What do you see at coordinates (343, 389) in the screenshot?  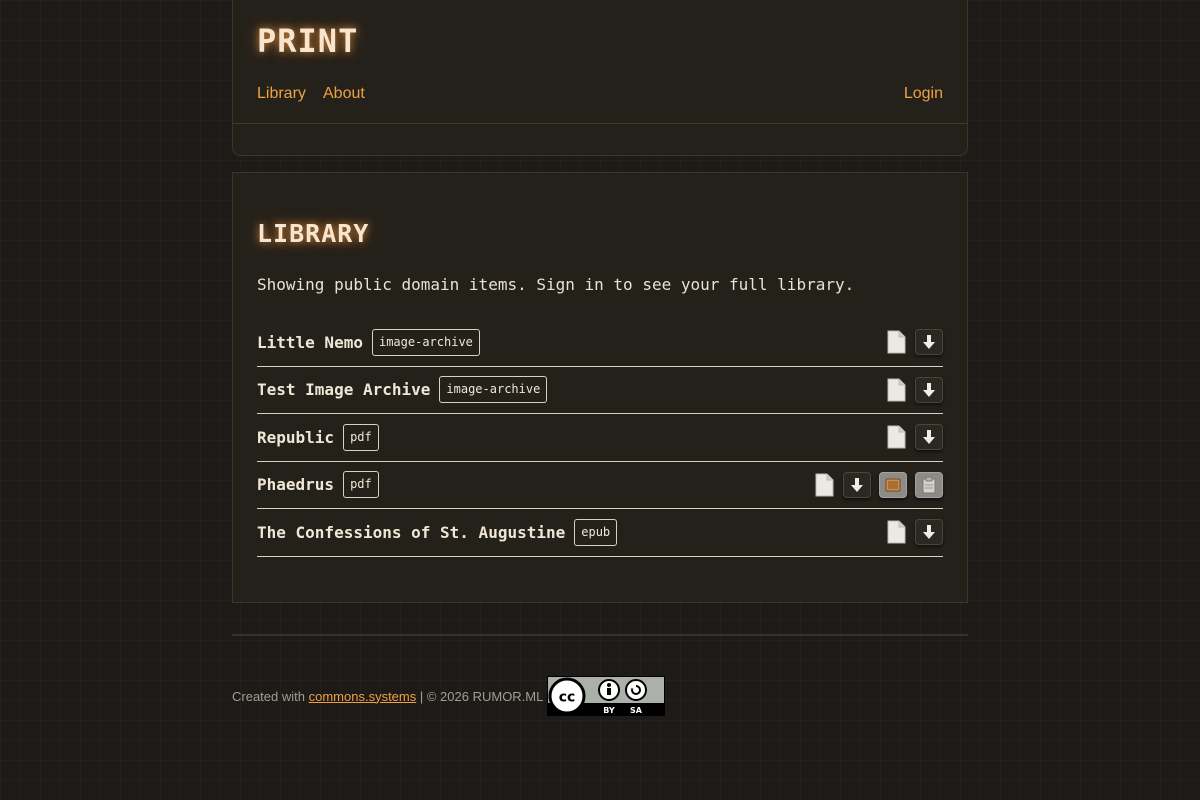 I see `item-title: Test Image Archive` at bounding box center [343, 389].